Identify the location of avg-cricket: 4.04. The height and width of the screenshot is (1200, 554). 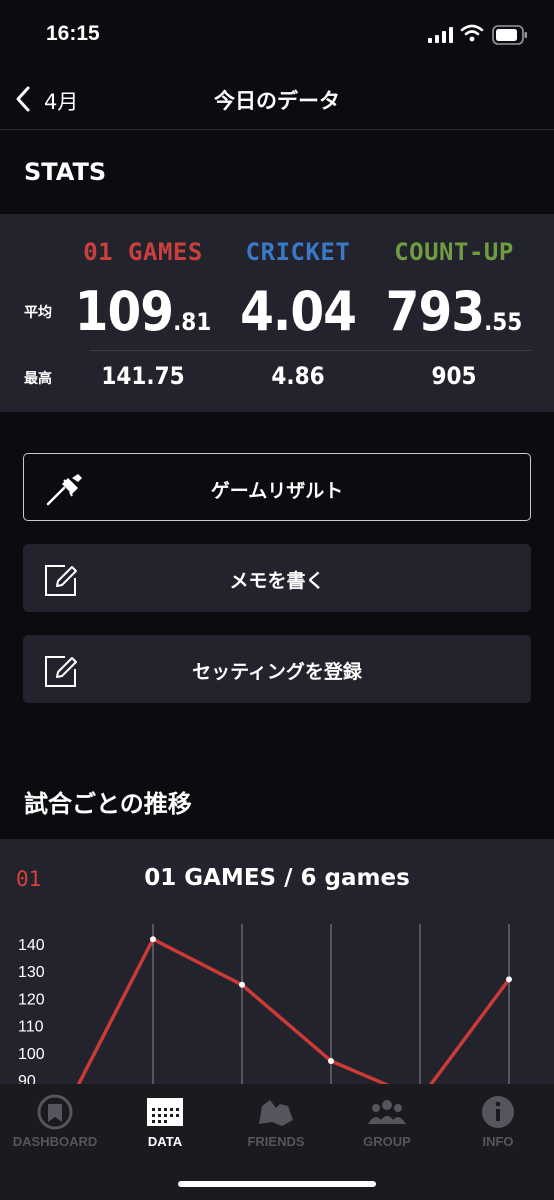
(298, 311).